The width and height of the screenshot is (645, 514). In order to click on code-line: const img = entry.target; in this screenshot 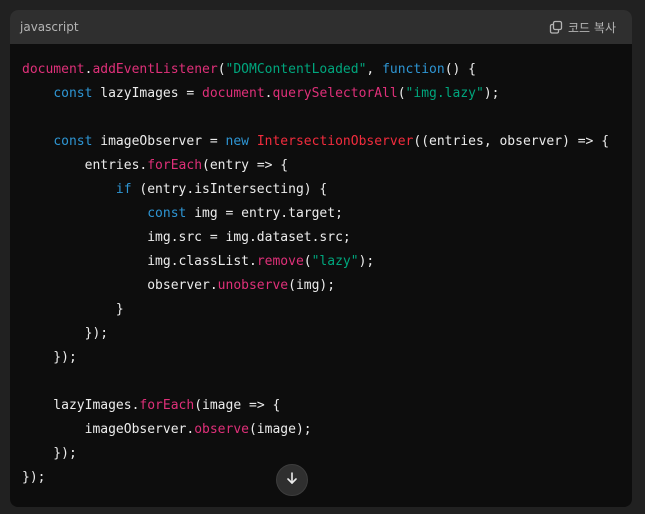, I will do `click(315, 214)`.